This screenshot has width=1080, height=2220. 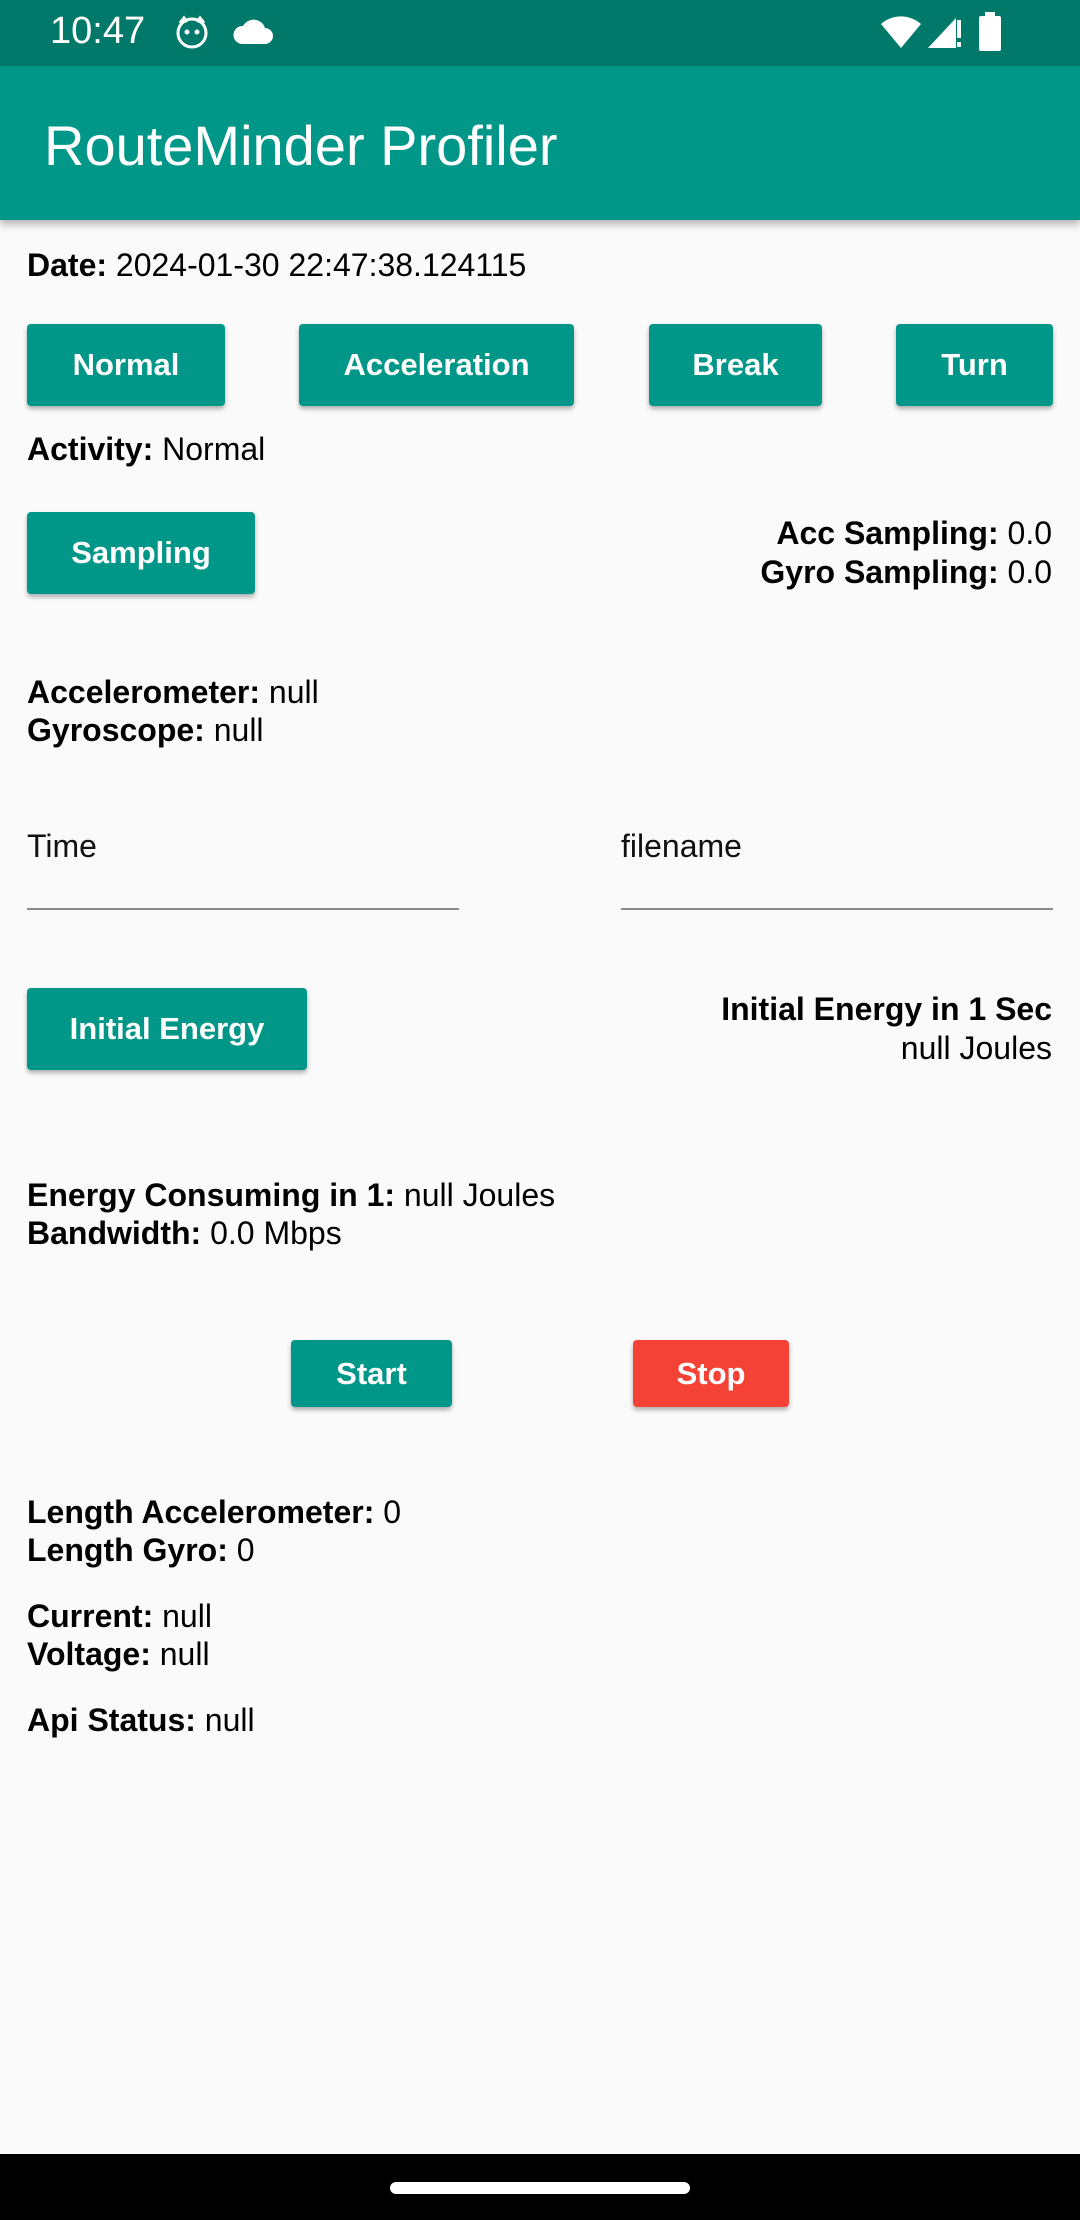 What do you see at coordinates (887, 533) in the screenshot?
I see `acc-sampling-label: Acc Sampling:` at bounding box center [887, 533].